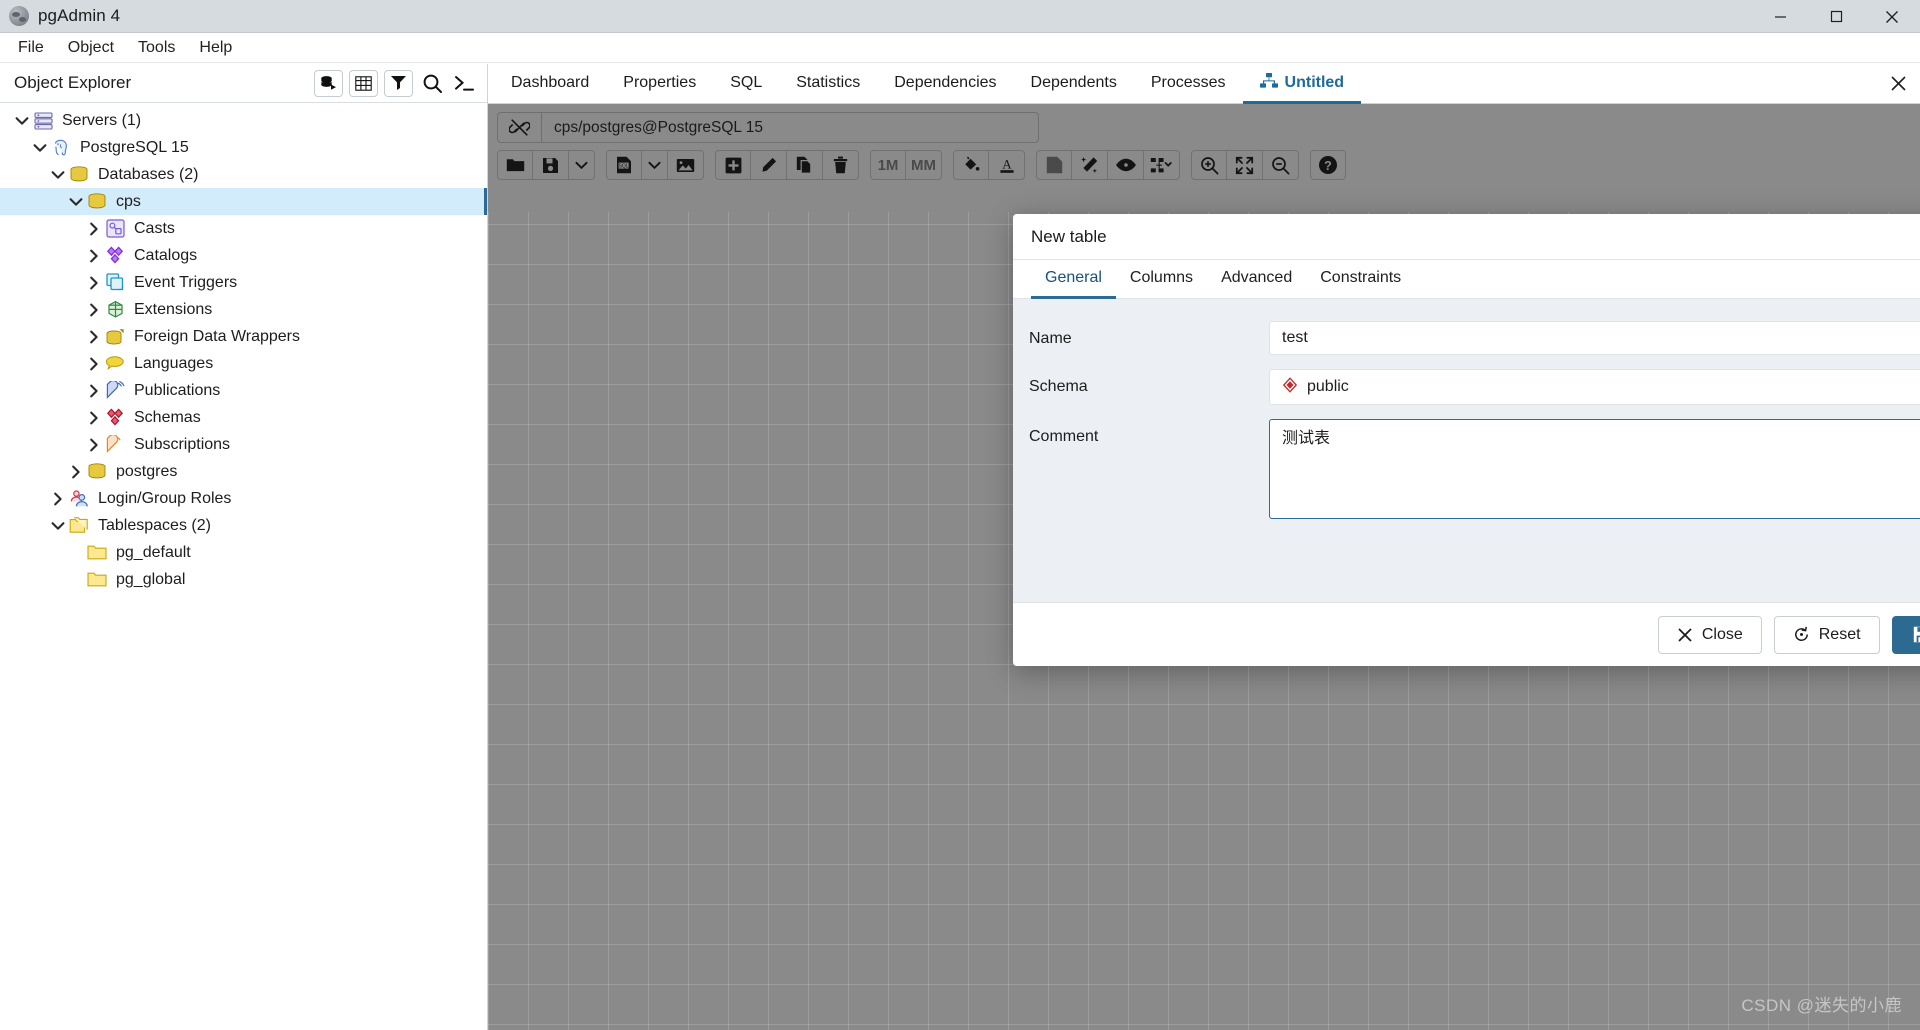 The width and height of the screenshot is (1920, 1030). Describe the element at coordinates (243, 282) in the screenshot. I see `tree-item-event-triggers: Event Triggers` at that location.